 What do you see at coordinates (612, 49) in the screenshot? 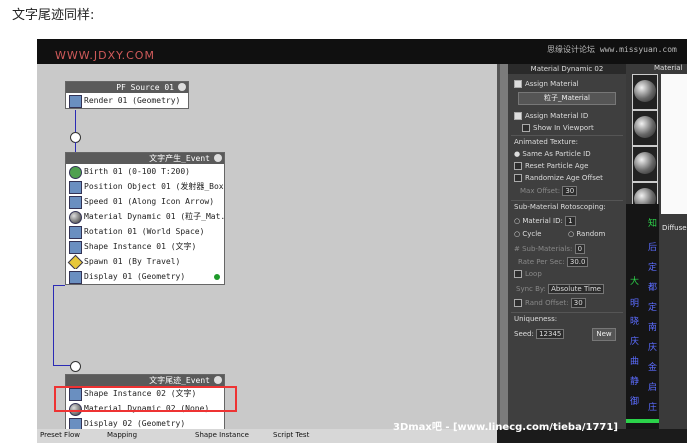
I see `watermark-right: 思缘设计论坛 www.missyuan.com` at bounding box center [612, 49].